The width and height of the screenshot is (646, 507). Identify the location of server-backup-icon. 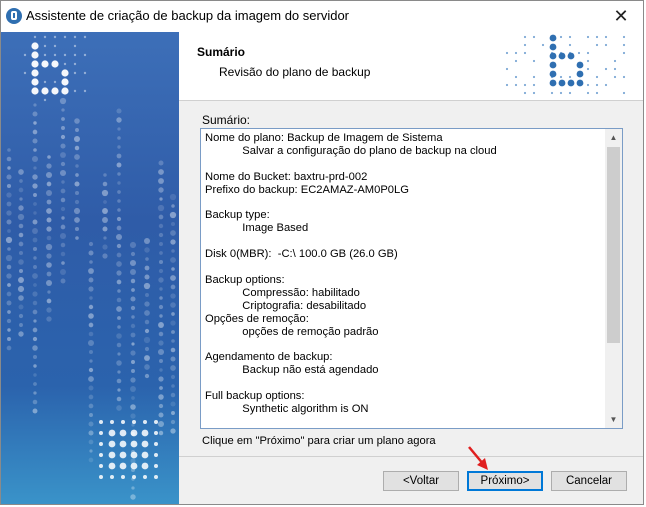
(14, 16).